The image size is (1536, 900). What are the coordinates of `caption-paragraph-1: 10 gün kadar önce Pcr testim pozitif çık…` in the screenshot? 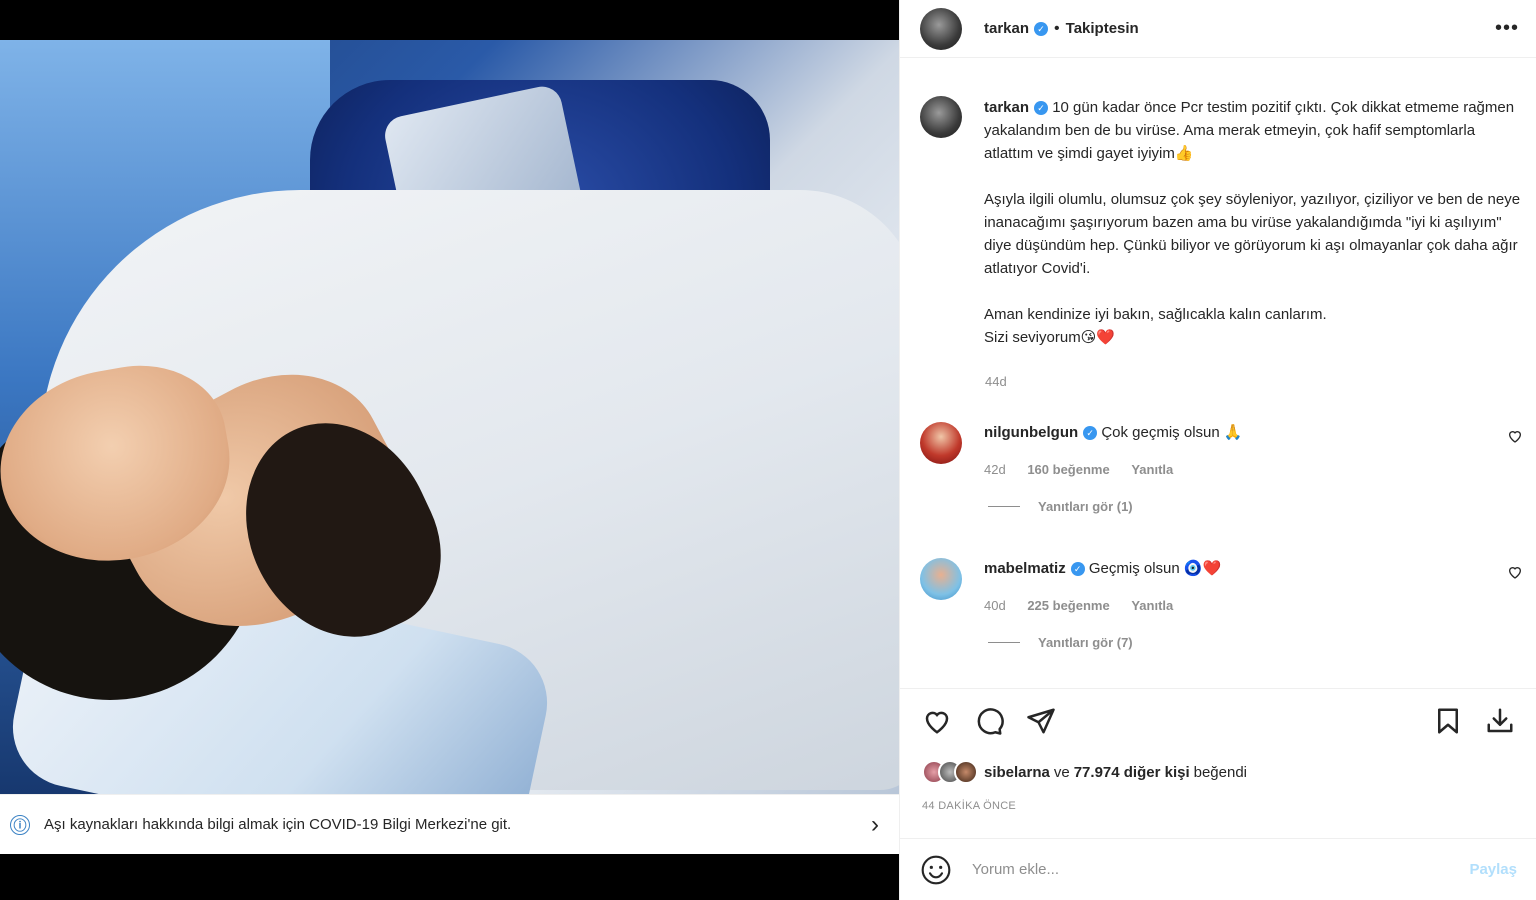 It's located at (1249, 130).